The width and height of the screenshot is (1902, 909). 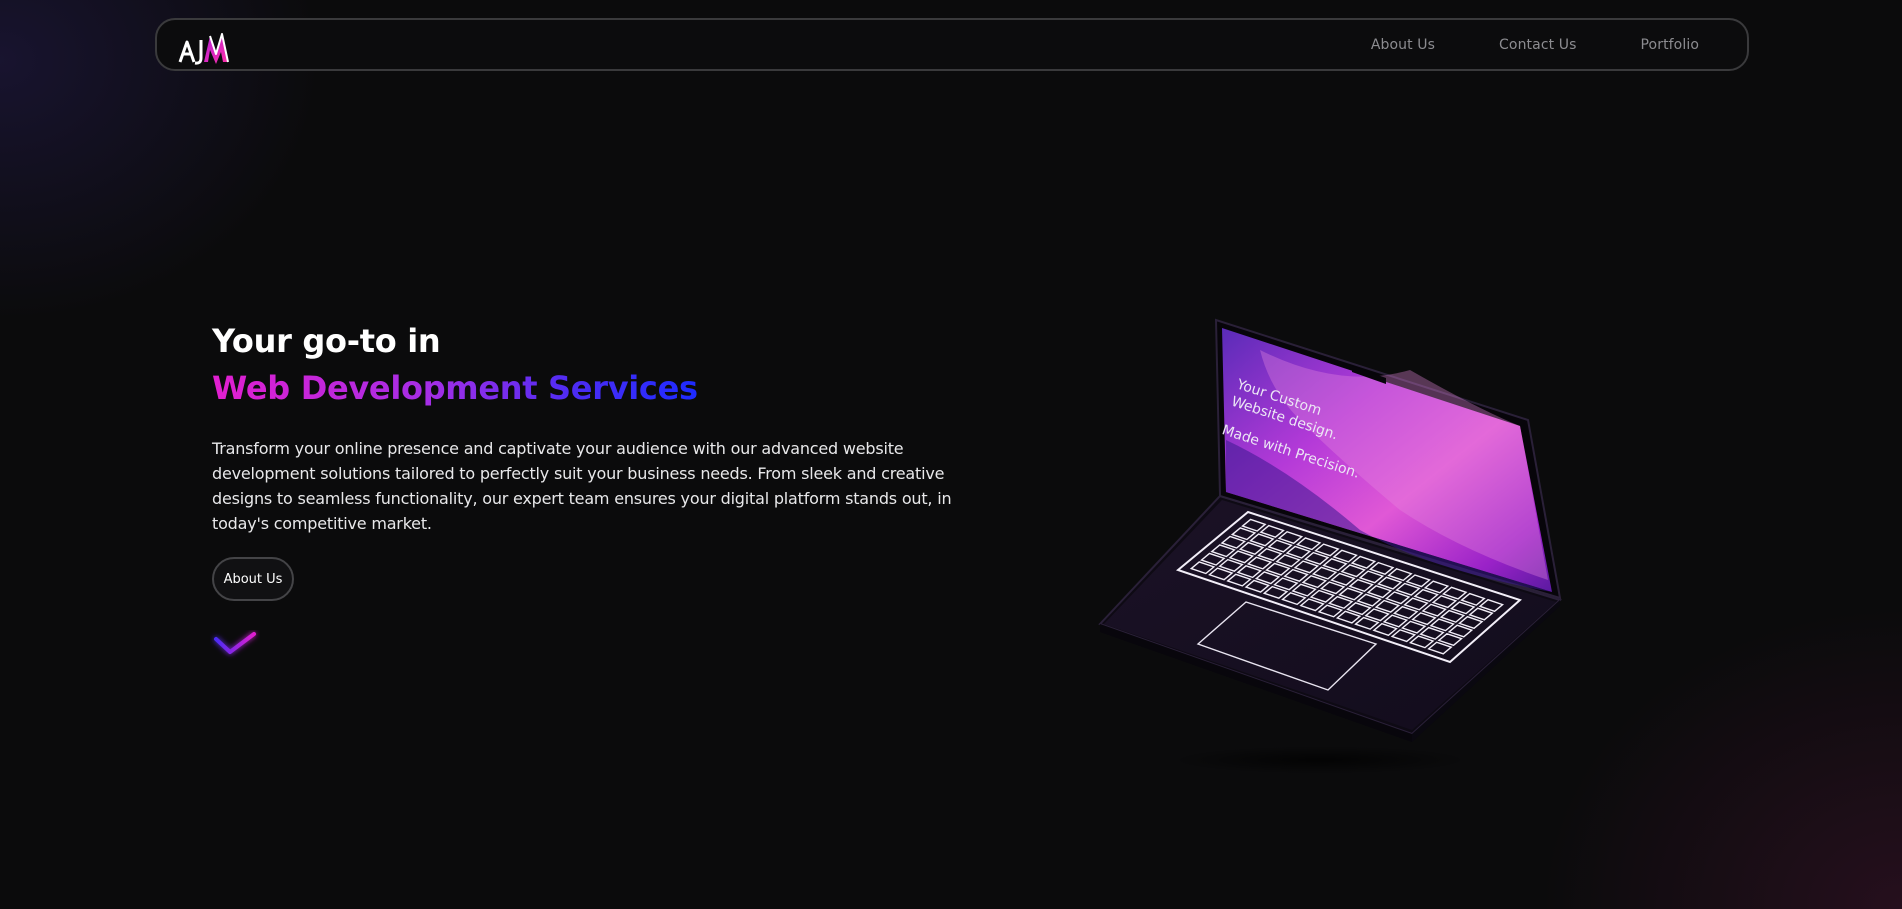 What do you see at coordinates (235, 647) in the screenshot?
I see `chevron-down-icon` at bounding box center [235, 647].